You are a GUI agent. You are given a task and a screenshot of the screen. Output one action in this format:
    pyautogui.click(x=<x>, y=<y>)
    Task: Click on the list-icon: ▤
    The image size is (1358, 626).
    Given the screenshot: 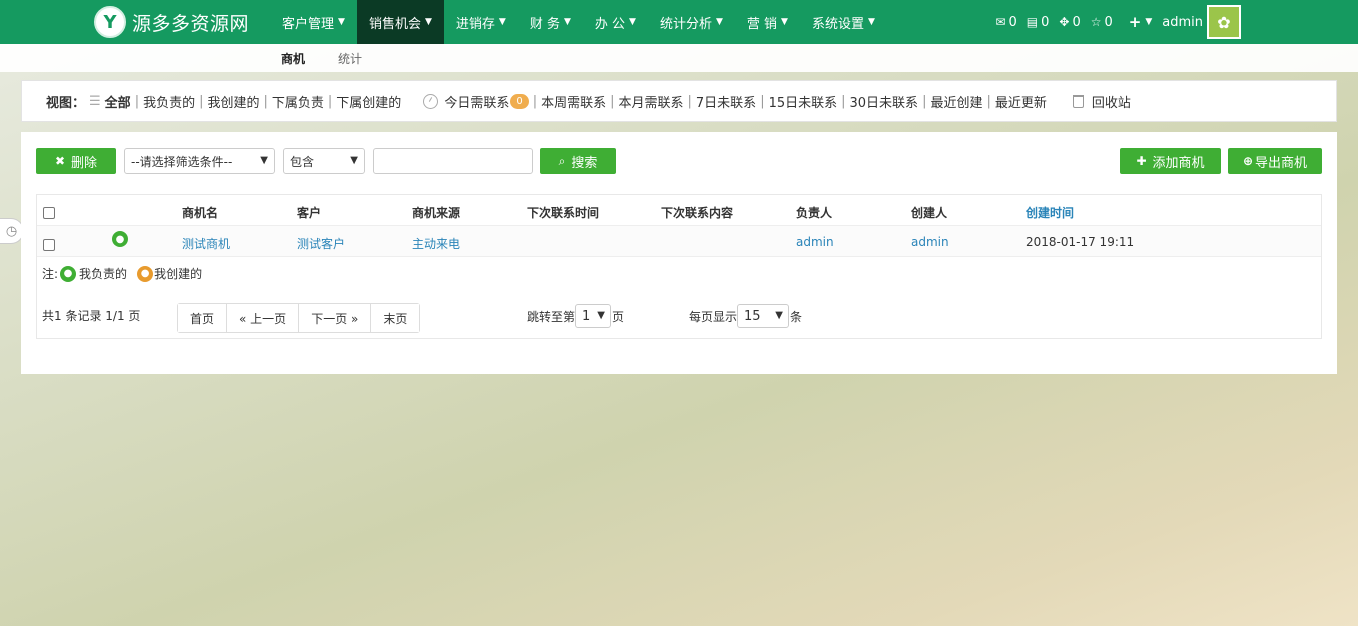 What is the action you would take?
    pyautogui.click(x=1032, y=22)
    